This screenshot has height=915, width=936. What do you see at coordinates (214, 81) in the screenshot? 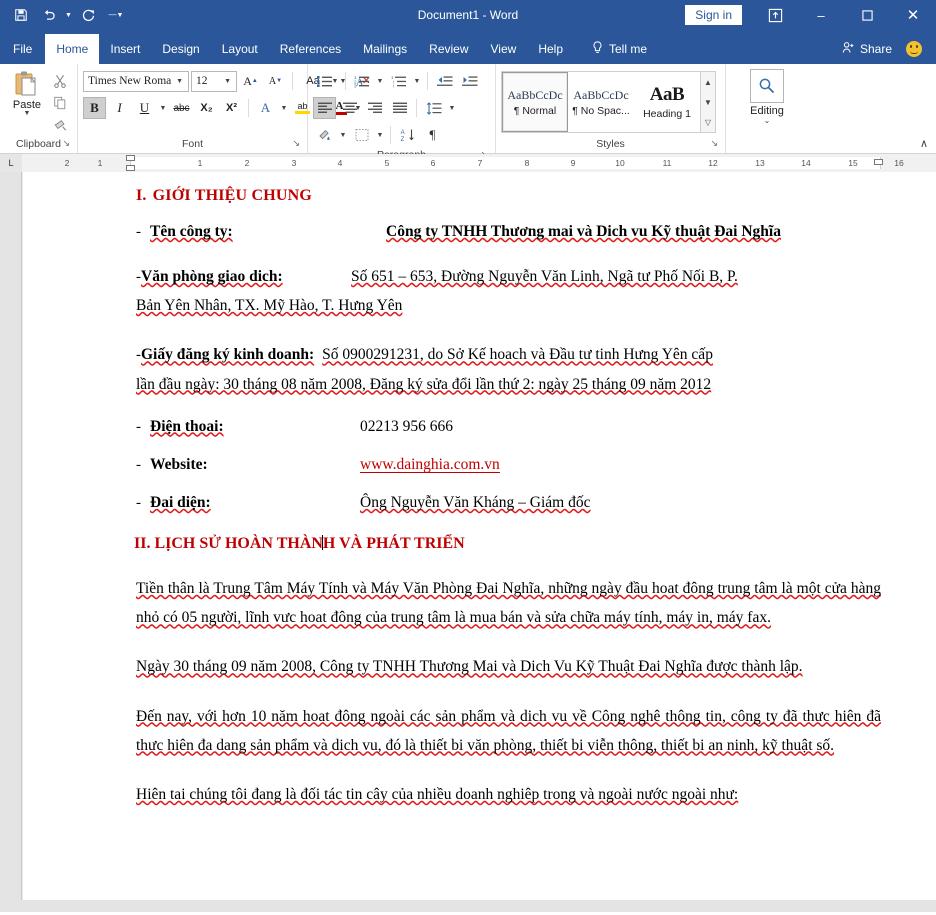
I see `font-size-combo: 12 ▼` at bounding box center [214, 81].